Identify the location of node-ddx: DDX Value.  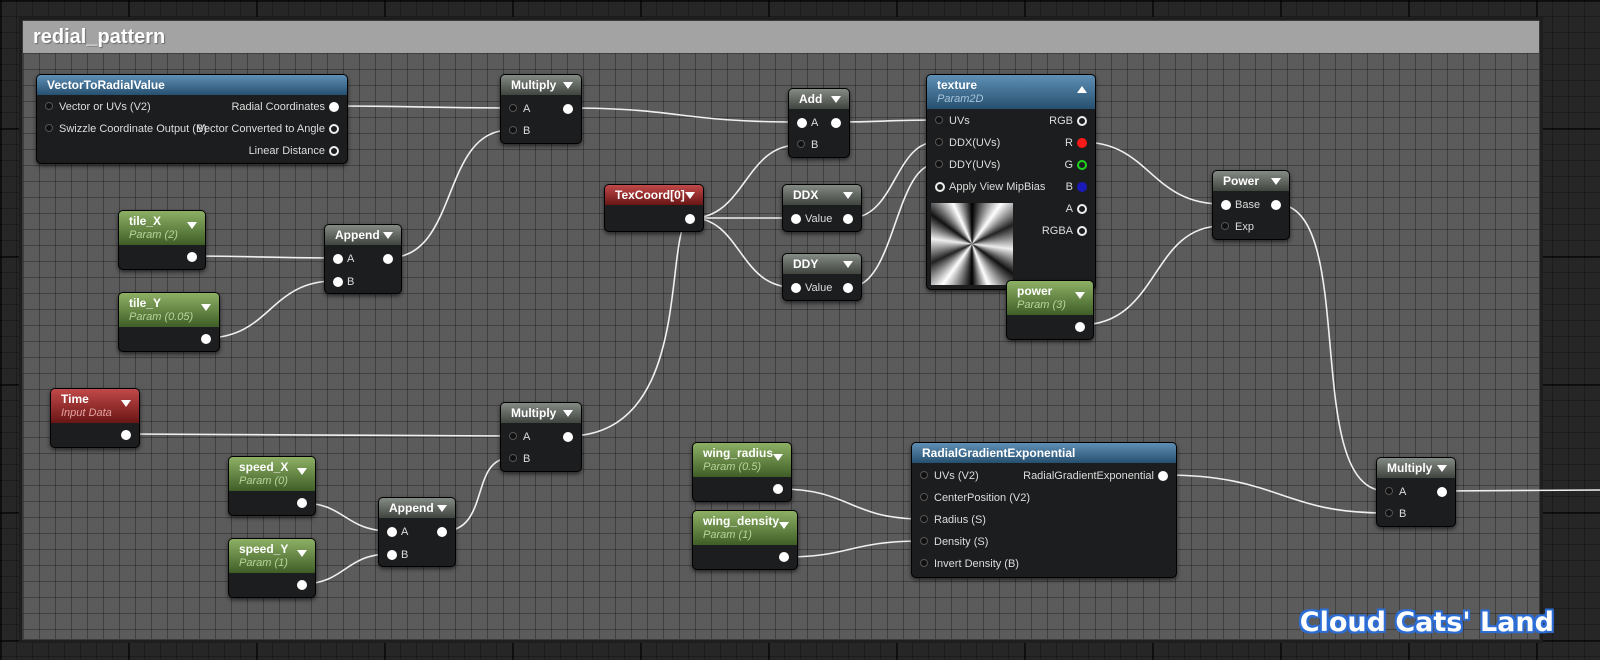
(822, 208).